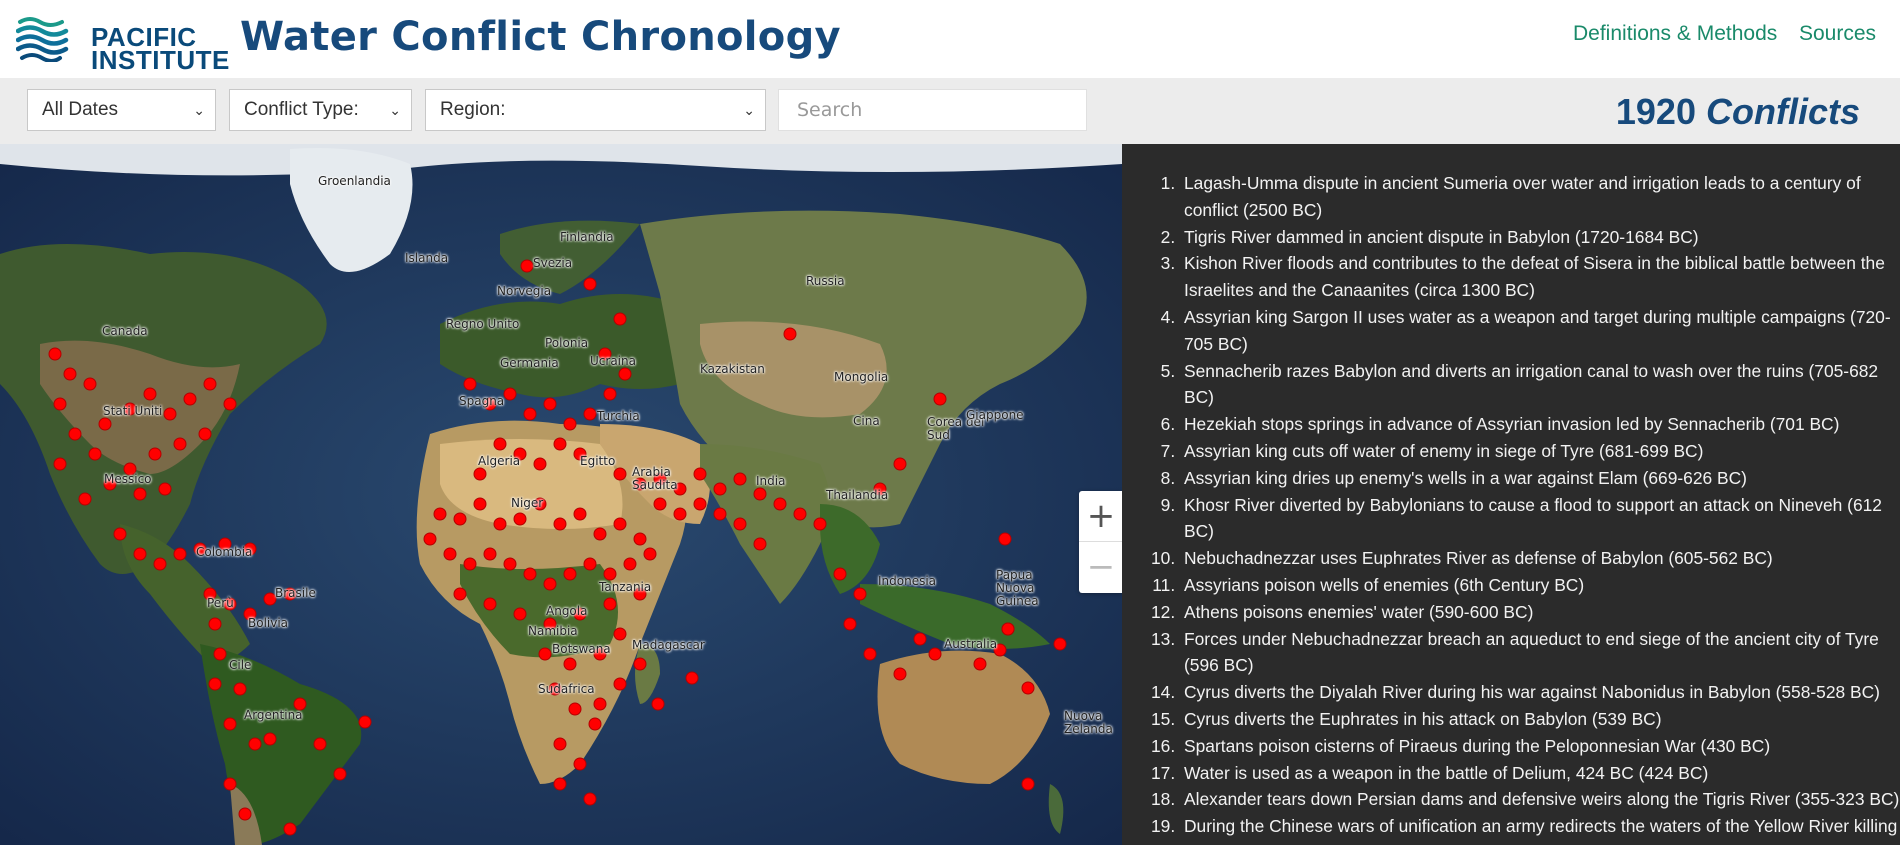 Image resolution: width=1900 pixels, height=845 pixels. Describe the element at coordinates (1782, 111) in the screenshot. I see `conflict-count-label: Conflicts` at that location.